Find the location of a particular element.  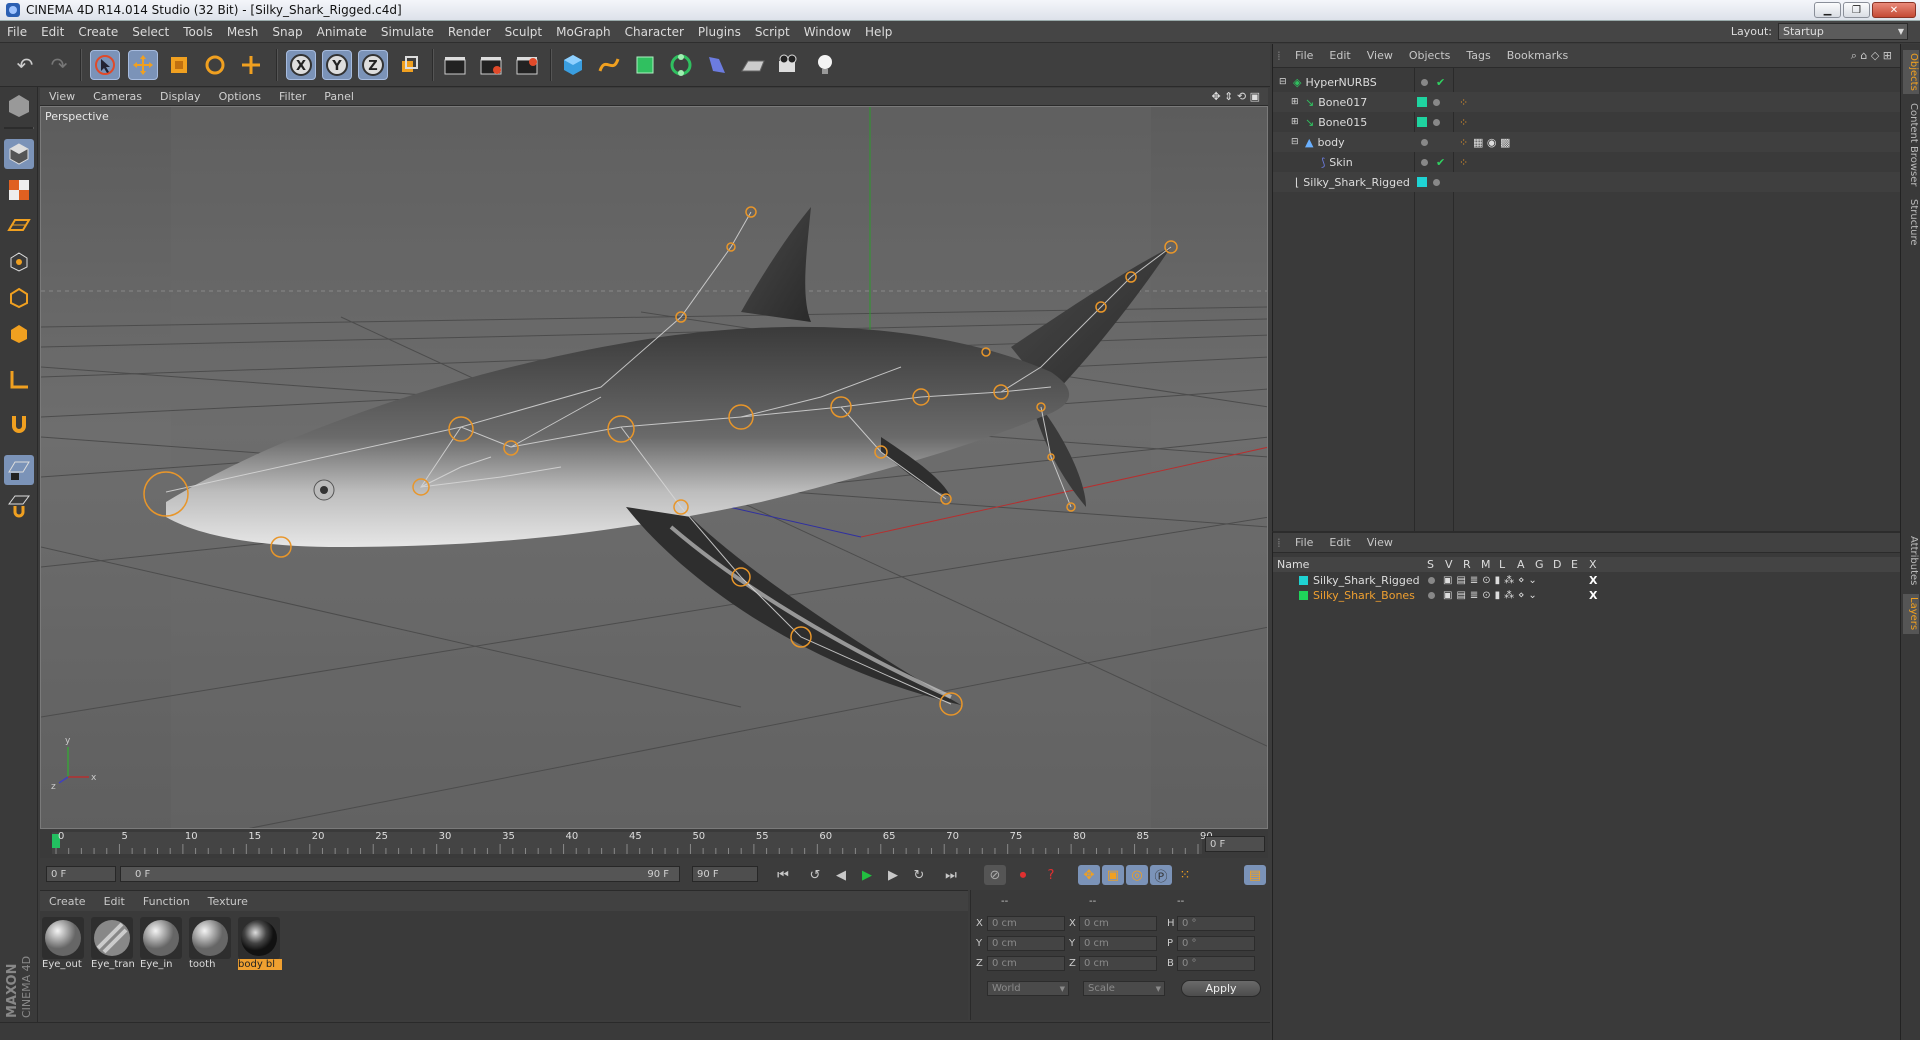

viewport-menu-panel: Panel is located at coordinates (339, 96).